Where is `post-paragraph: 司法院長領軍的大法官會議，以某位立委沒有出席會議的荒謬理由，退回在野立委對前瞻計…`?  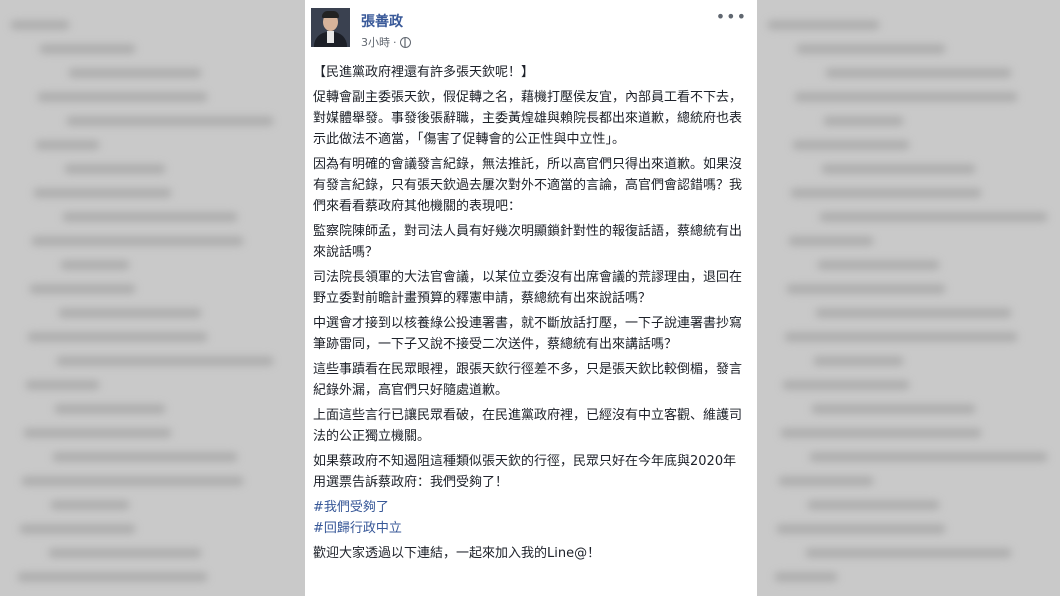
post-paragraph: 司法院長領軍的大法官會議，以某位立委沒有出席會議的荒謬理由，退回在野立委對前瞻計… is located at coordinates (528, 288).